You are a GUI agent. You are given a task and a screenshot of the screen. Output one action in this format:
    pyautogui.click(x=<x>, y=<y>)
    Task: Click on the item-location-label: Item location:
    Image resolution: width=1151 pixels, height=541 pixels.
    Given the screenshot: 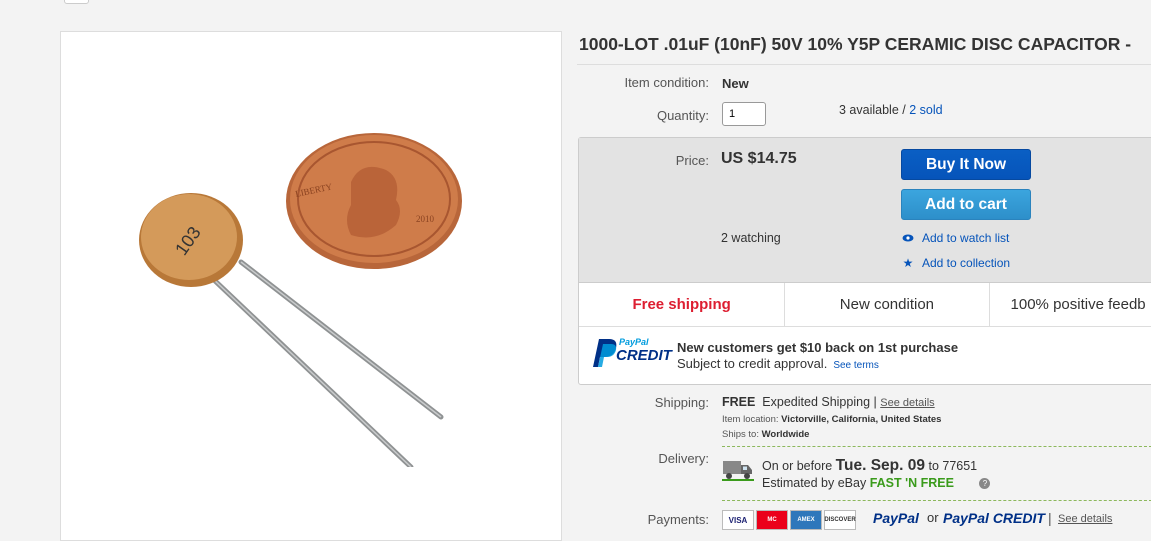 What is the action you would take?
    pyautogui.click(x=750, y=419)
    